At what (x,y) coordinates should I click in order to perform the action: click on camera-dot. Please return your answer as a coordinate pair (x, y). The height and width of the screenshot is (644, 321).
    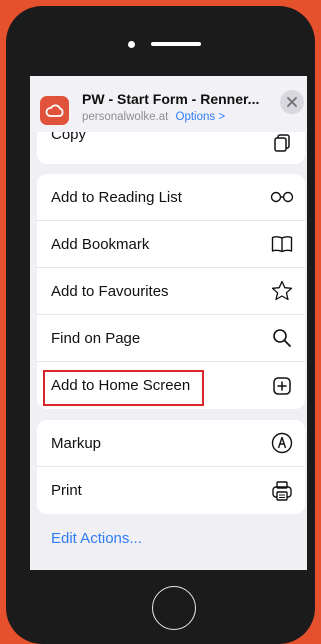
    Looking at the image, I should click on (131, 44).